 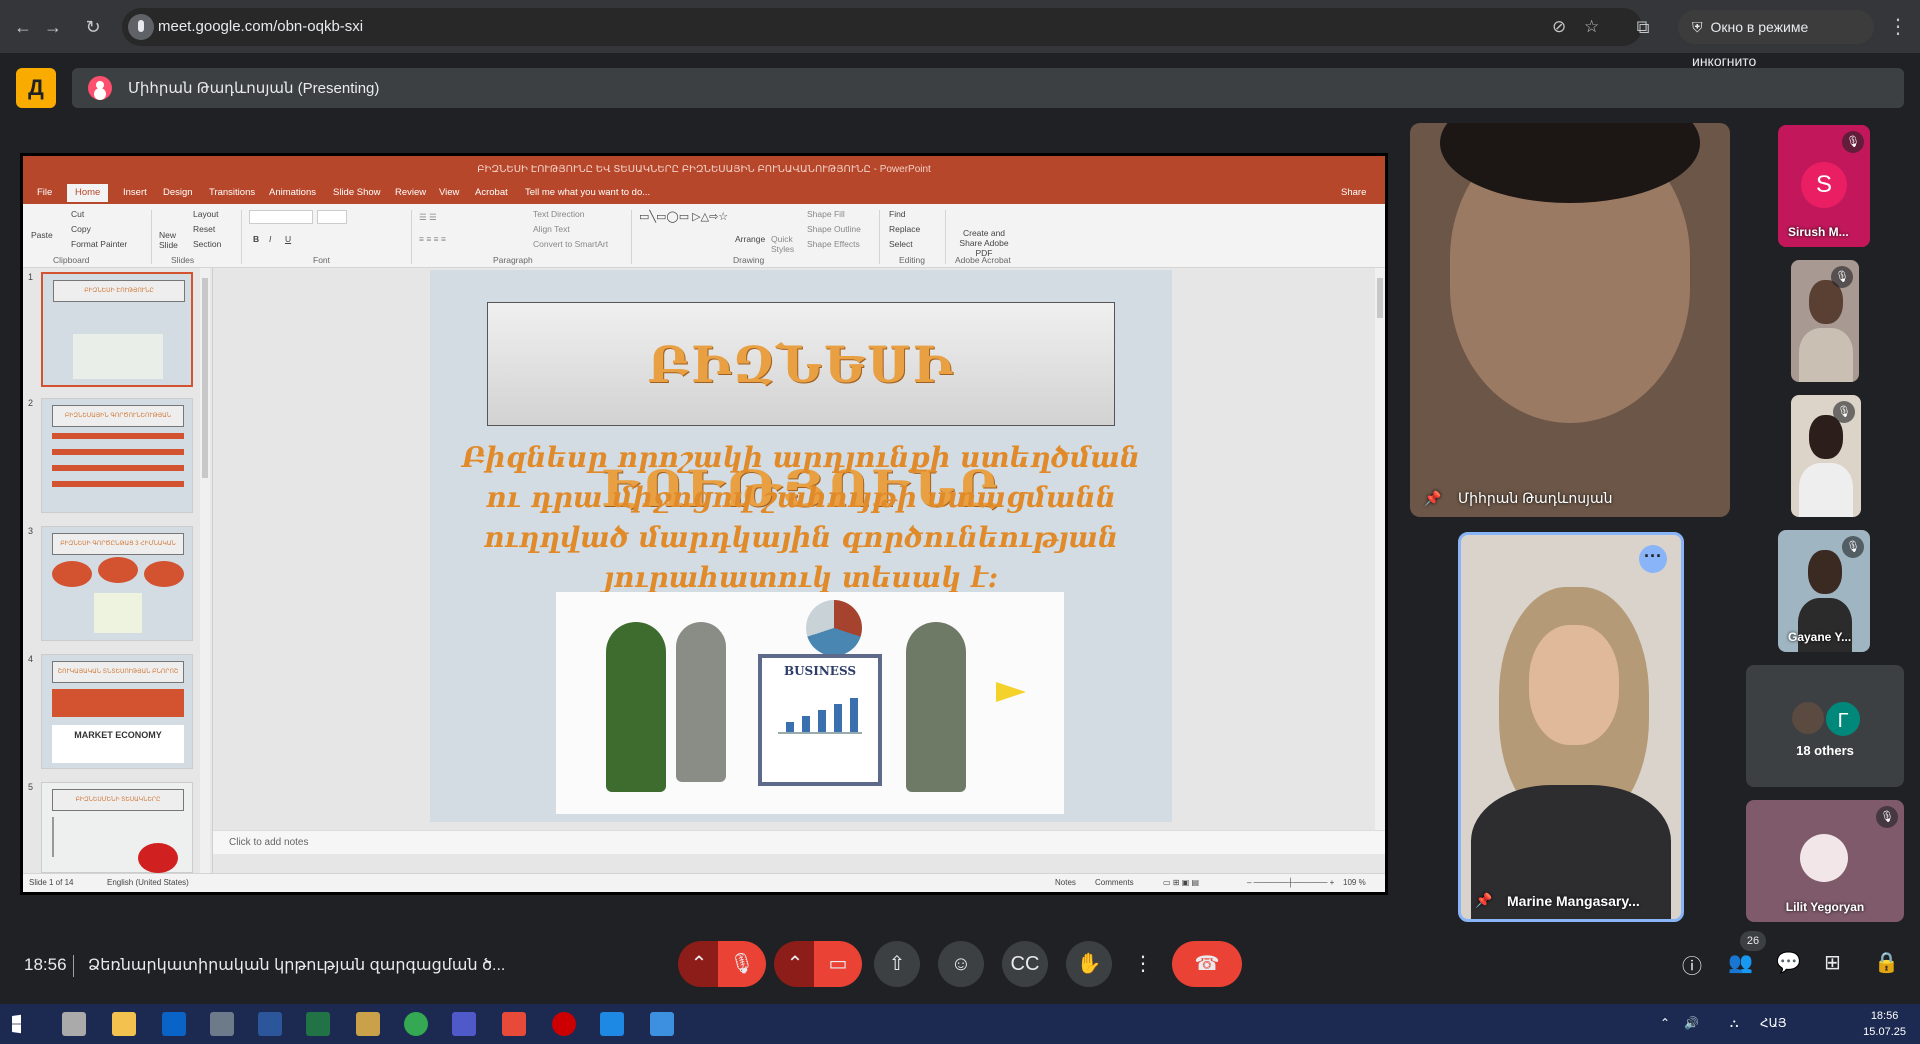 I want to click on tab-design: Design, so click(x=178, y=192).